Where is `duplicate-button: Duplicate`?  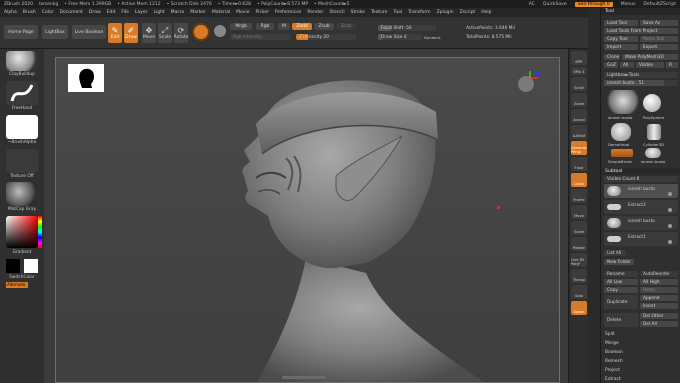 duplicate-button: Duplicate is located at coordinates (621, 302).